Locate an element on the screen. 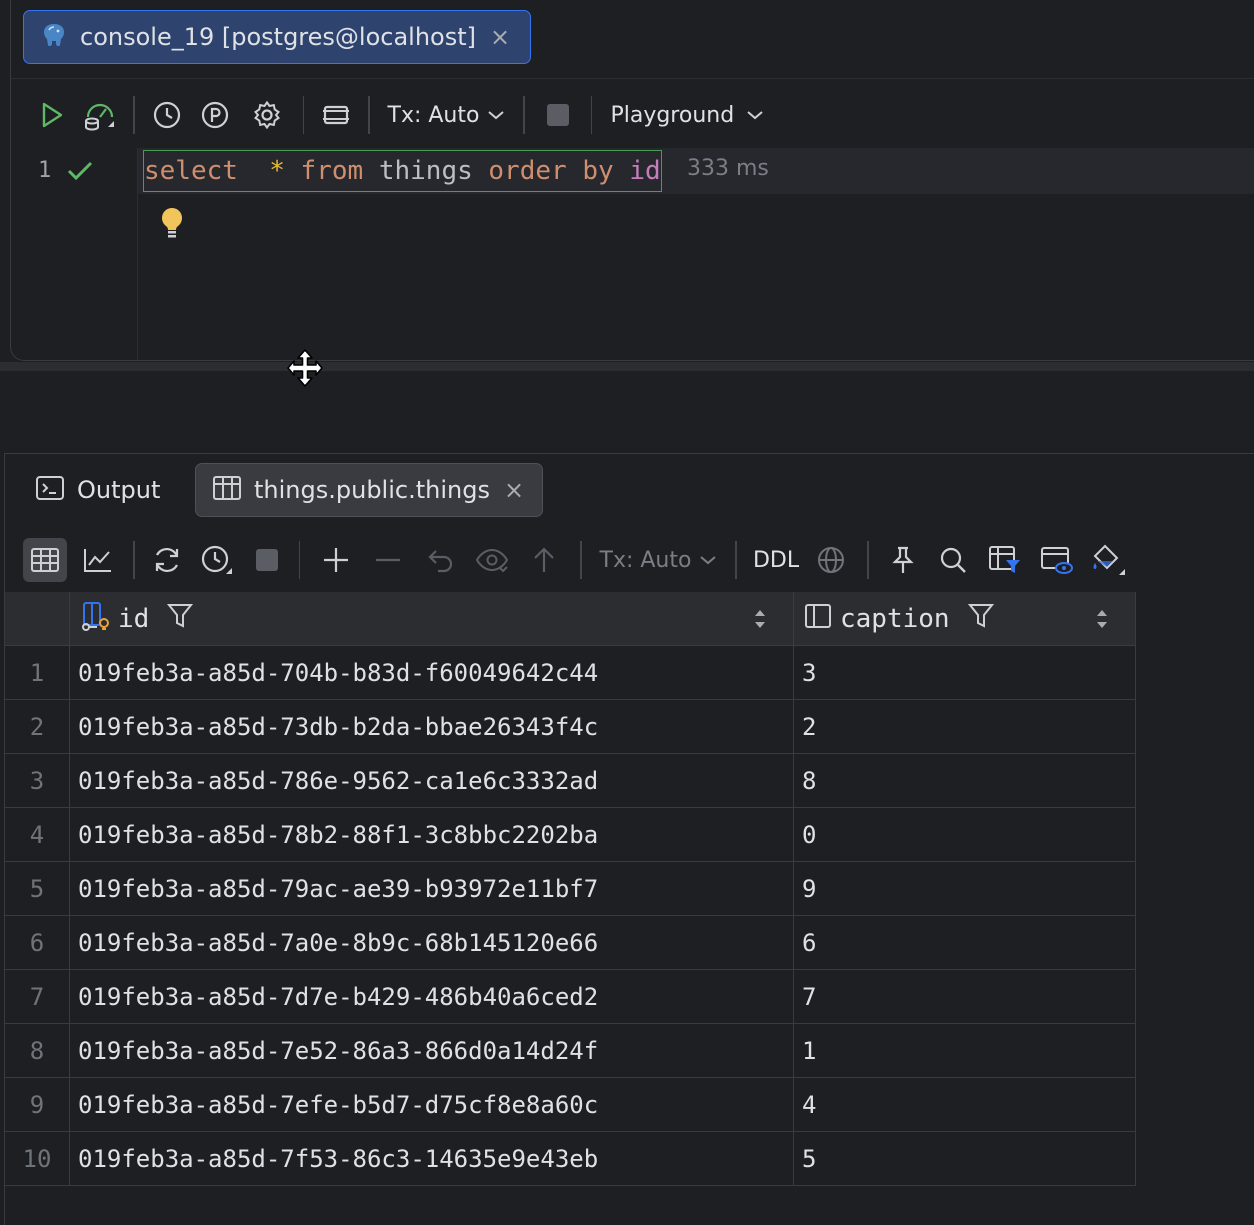  cell-id: 019feb3a-a85d-786e-9562-ca1e6c3332ad is located at coordinates (432, 781).